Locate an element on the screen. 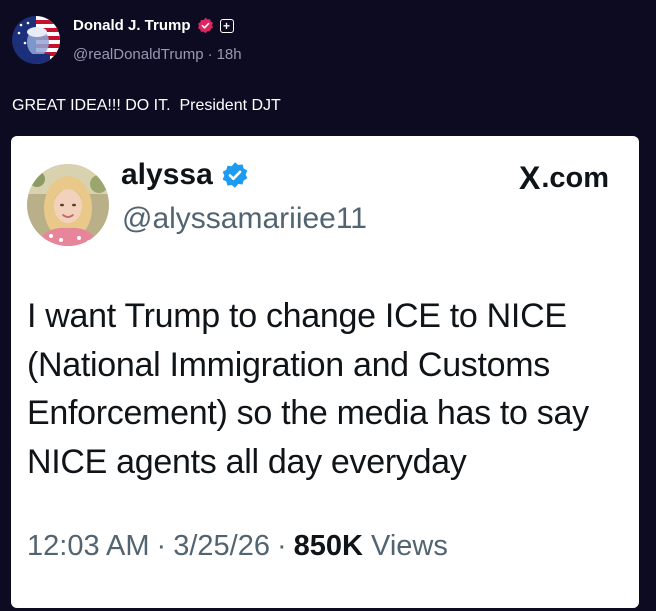  author-name: Donald J. Trump is located at coordinates (132, 25).